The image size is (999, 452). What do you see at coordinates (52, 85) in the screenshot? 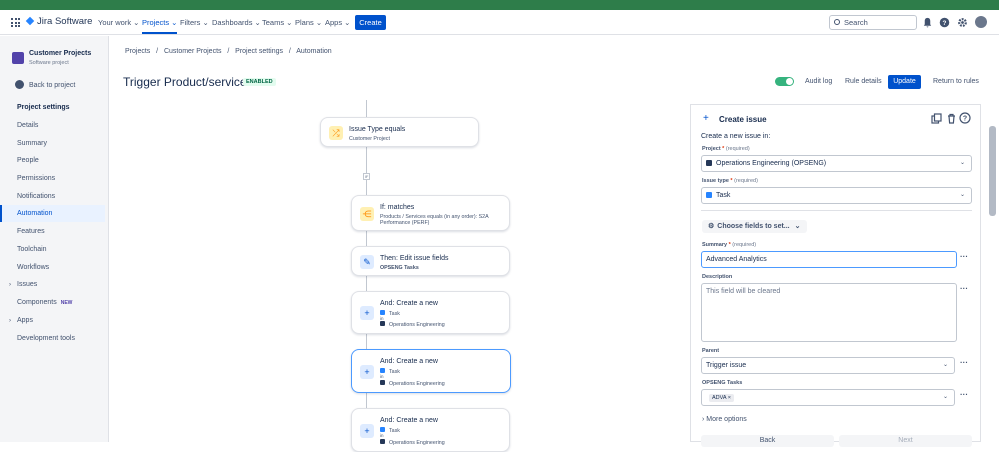
I see `back-label: Back to project` at bounding box center [52, 85].